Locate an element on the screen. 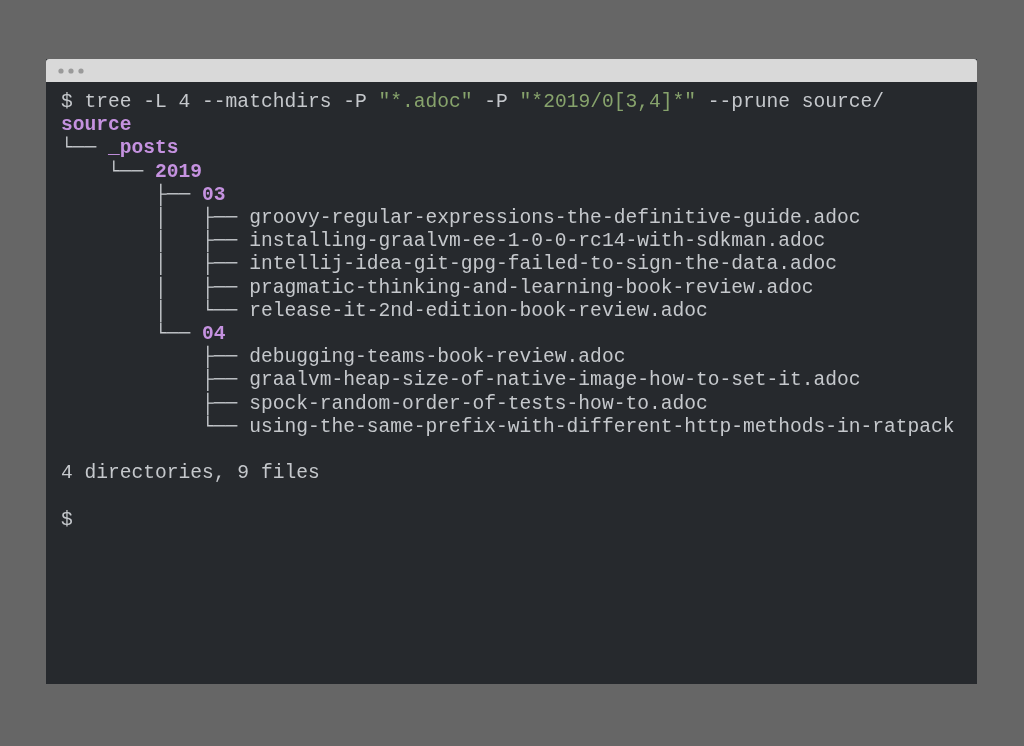 The width and height of the screenshot is (1024, 746). terminal-line: source is located at coordinates (96, 125).